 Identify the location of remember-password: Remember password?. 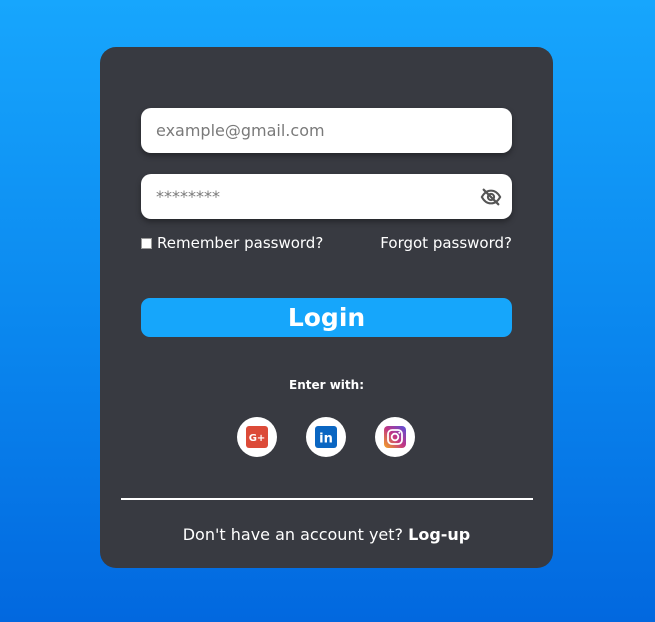
(232, 243).